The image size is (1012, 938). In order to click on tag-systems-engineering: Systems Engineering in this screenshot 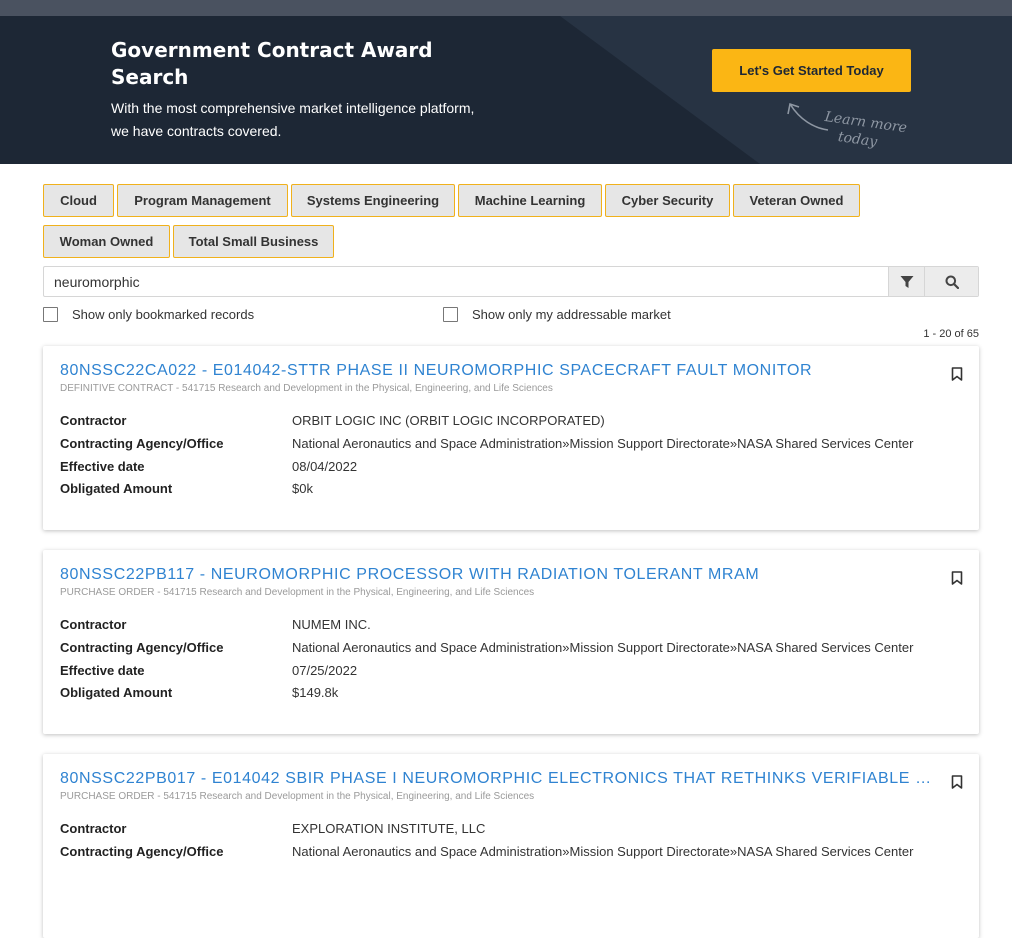, I will do `click(373, 200)`.